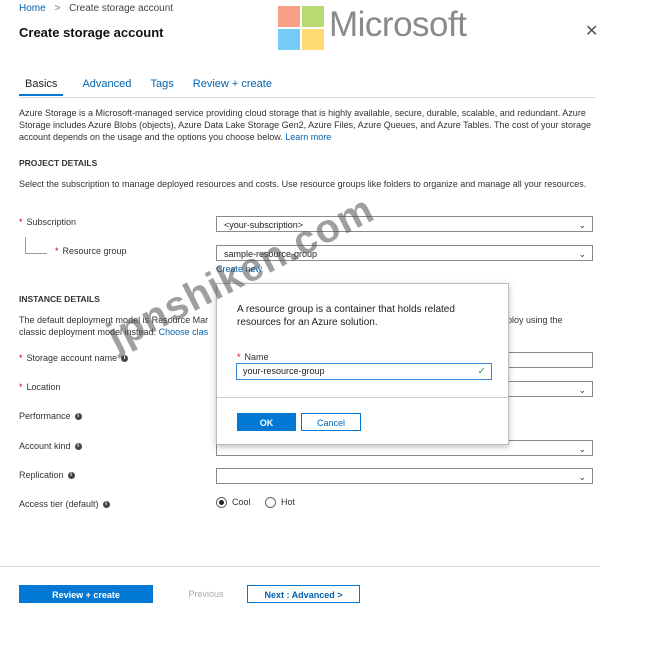 Image resolution: width=647 pixels, height=658 pixels. What do you see at coordinates (404, 253) in the screenshot?
I see `resource-group-select: sample-resource-group ⌄` at bounding box center [404, 253].